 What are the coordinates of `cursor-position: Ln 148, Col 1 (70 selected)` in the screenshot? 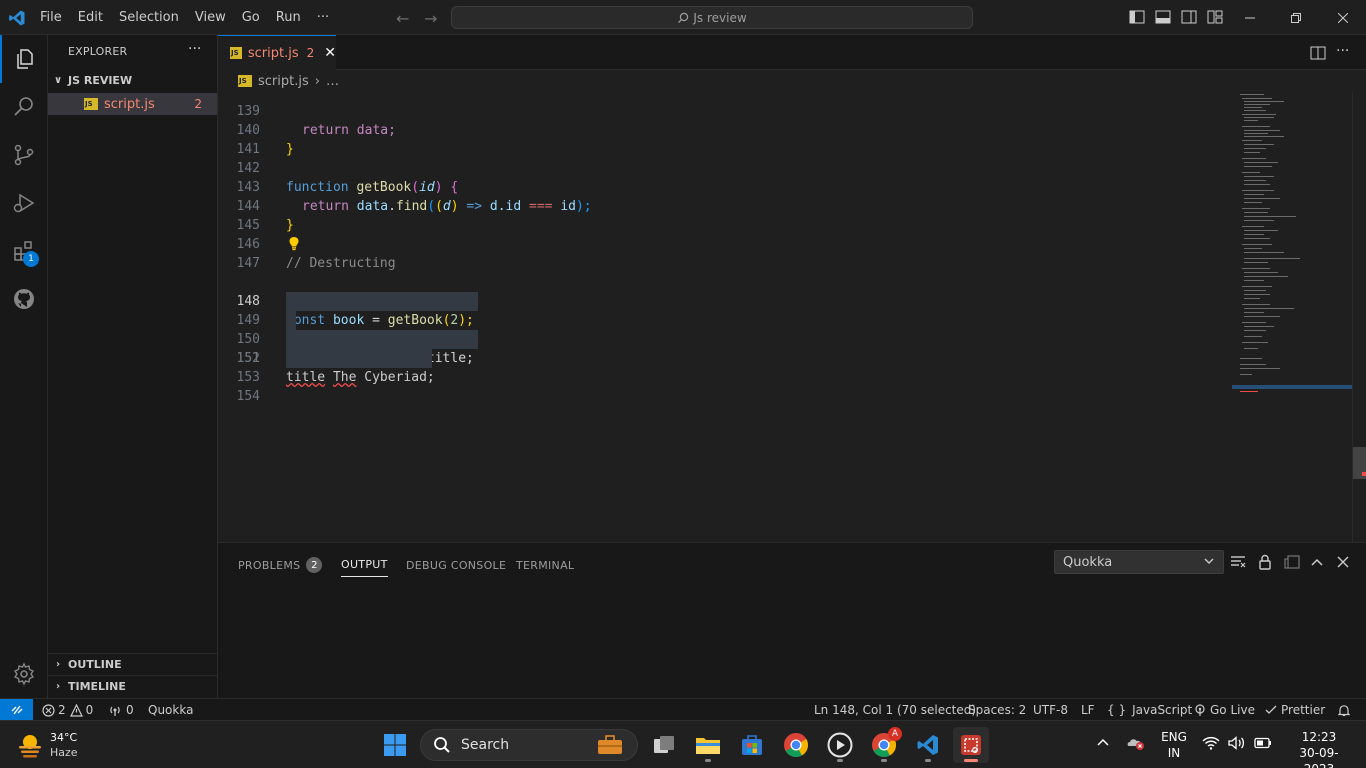 It's located at (895, 710).